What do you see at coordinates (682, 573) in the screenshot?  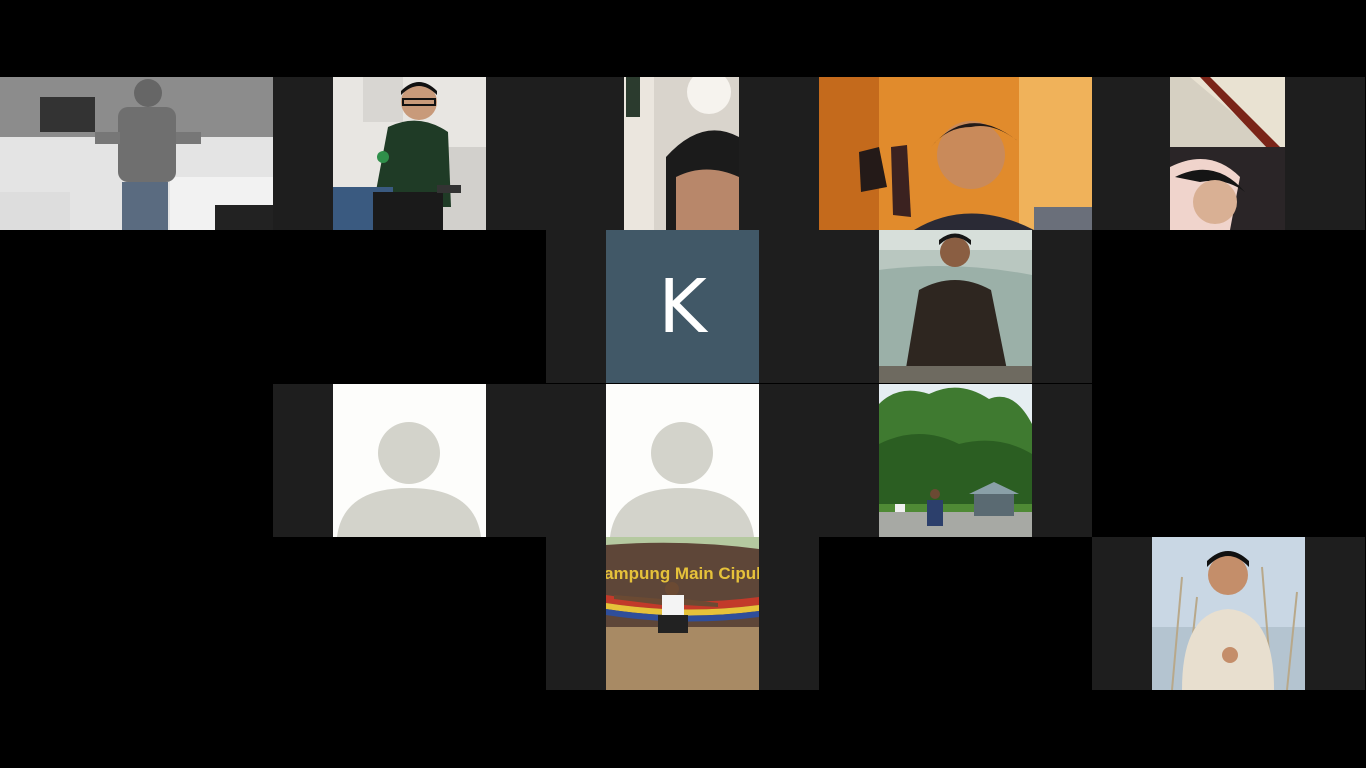 I see `sign-text: Kampung Main Cipulir` at bounding box center [682, 573].